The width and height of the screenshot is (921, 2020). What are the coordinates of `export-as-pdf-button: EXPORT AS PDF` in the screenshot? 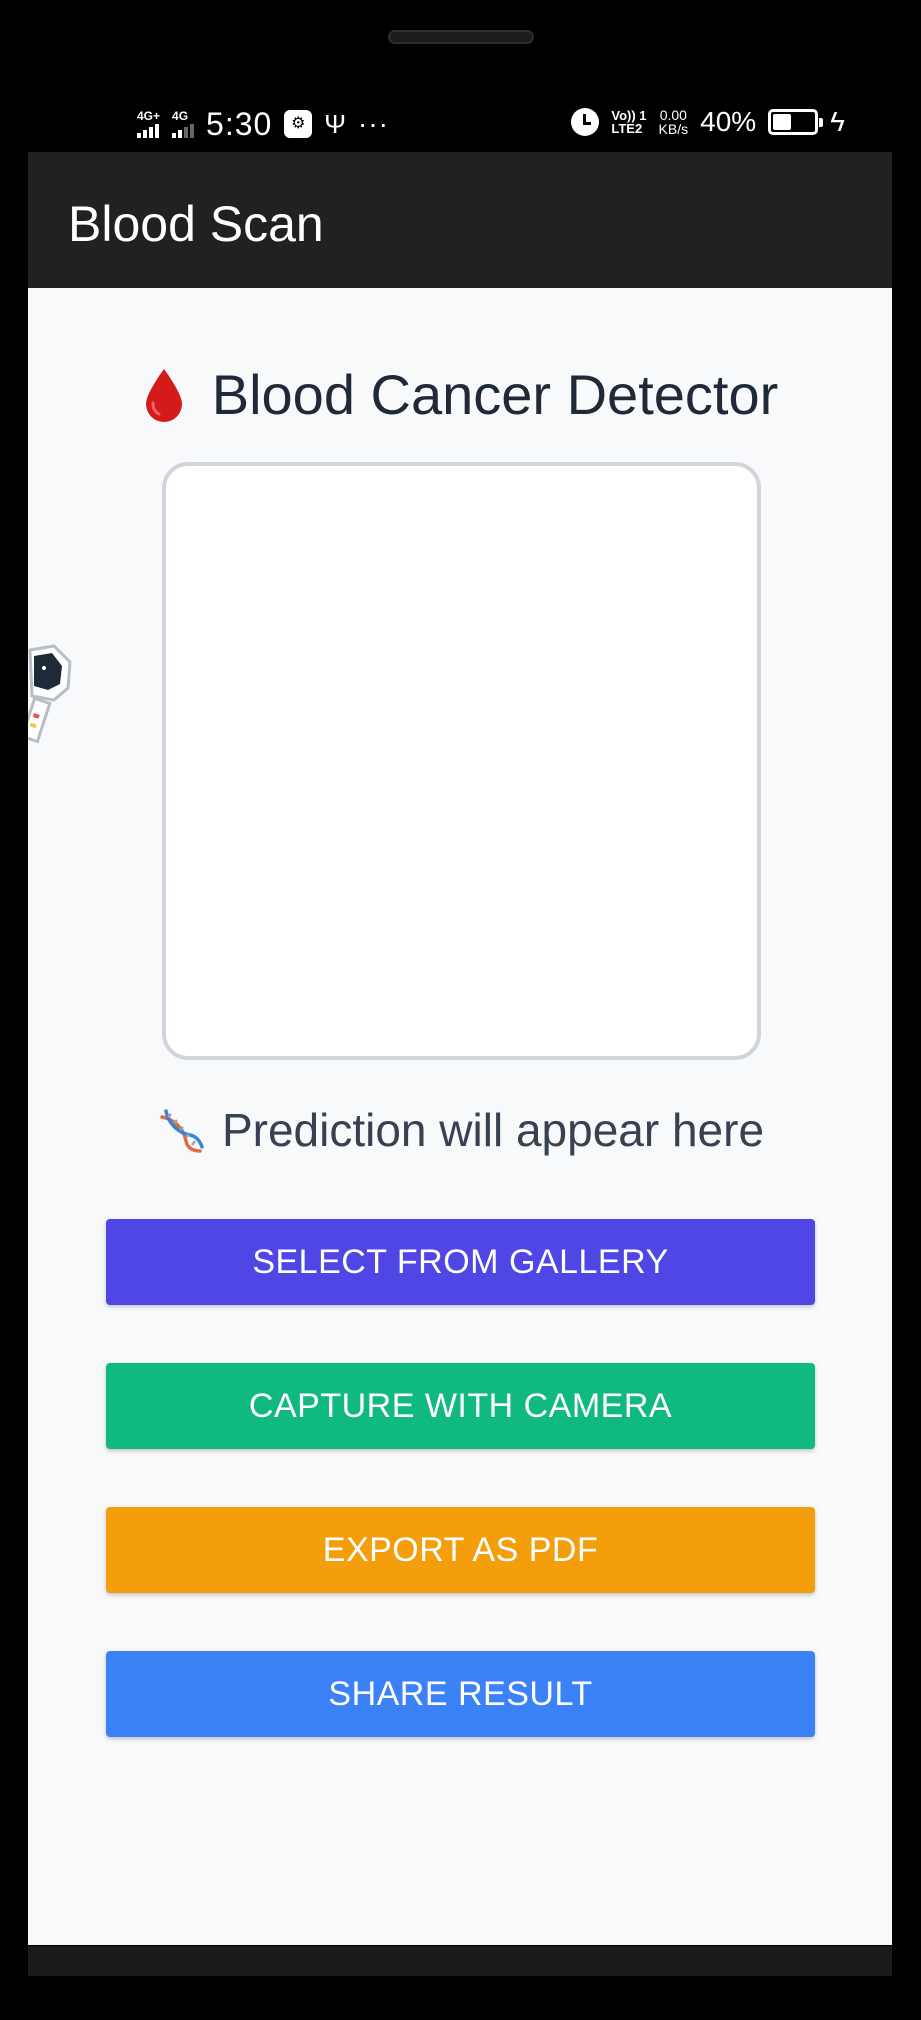 It's located at (460, 1550).